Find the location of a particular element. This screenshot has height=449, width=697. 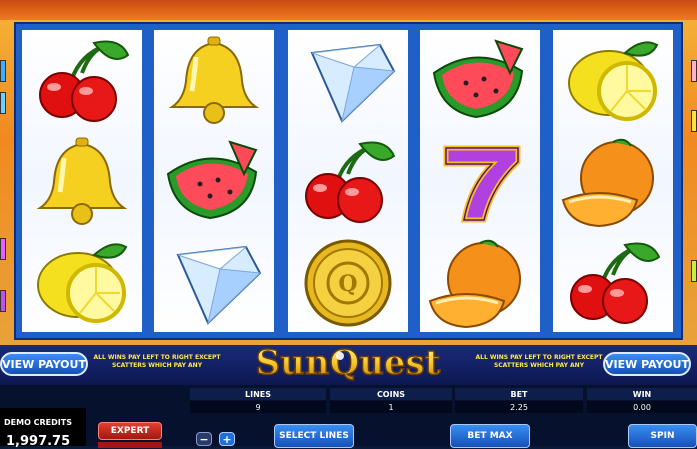

credits-panel: DEMO CREDITS 1,997.75 is located at coordinates (43, 428).